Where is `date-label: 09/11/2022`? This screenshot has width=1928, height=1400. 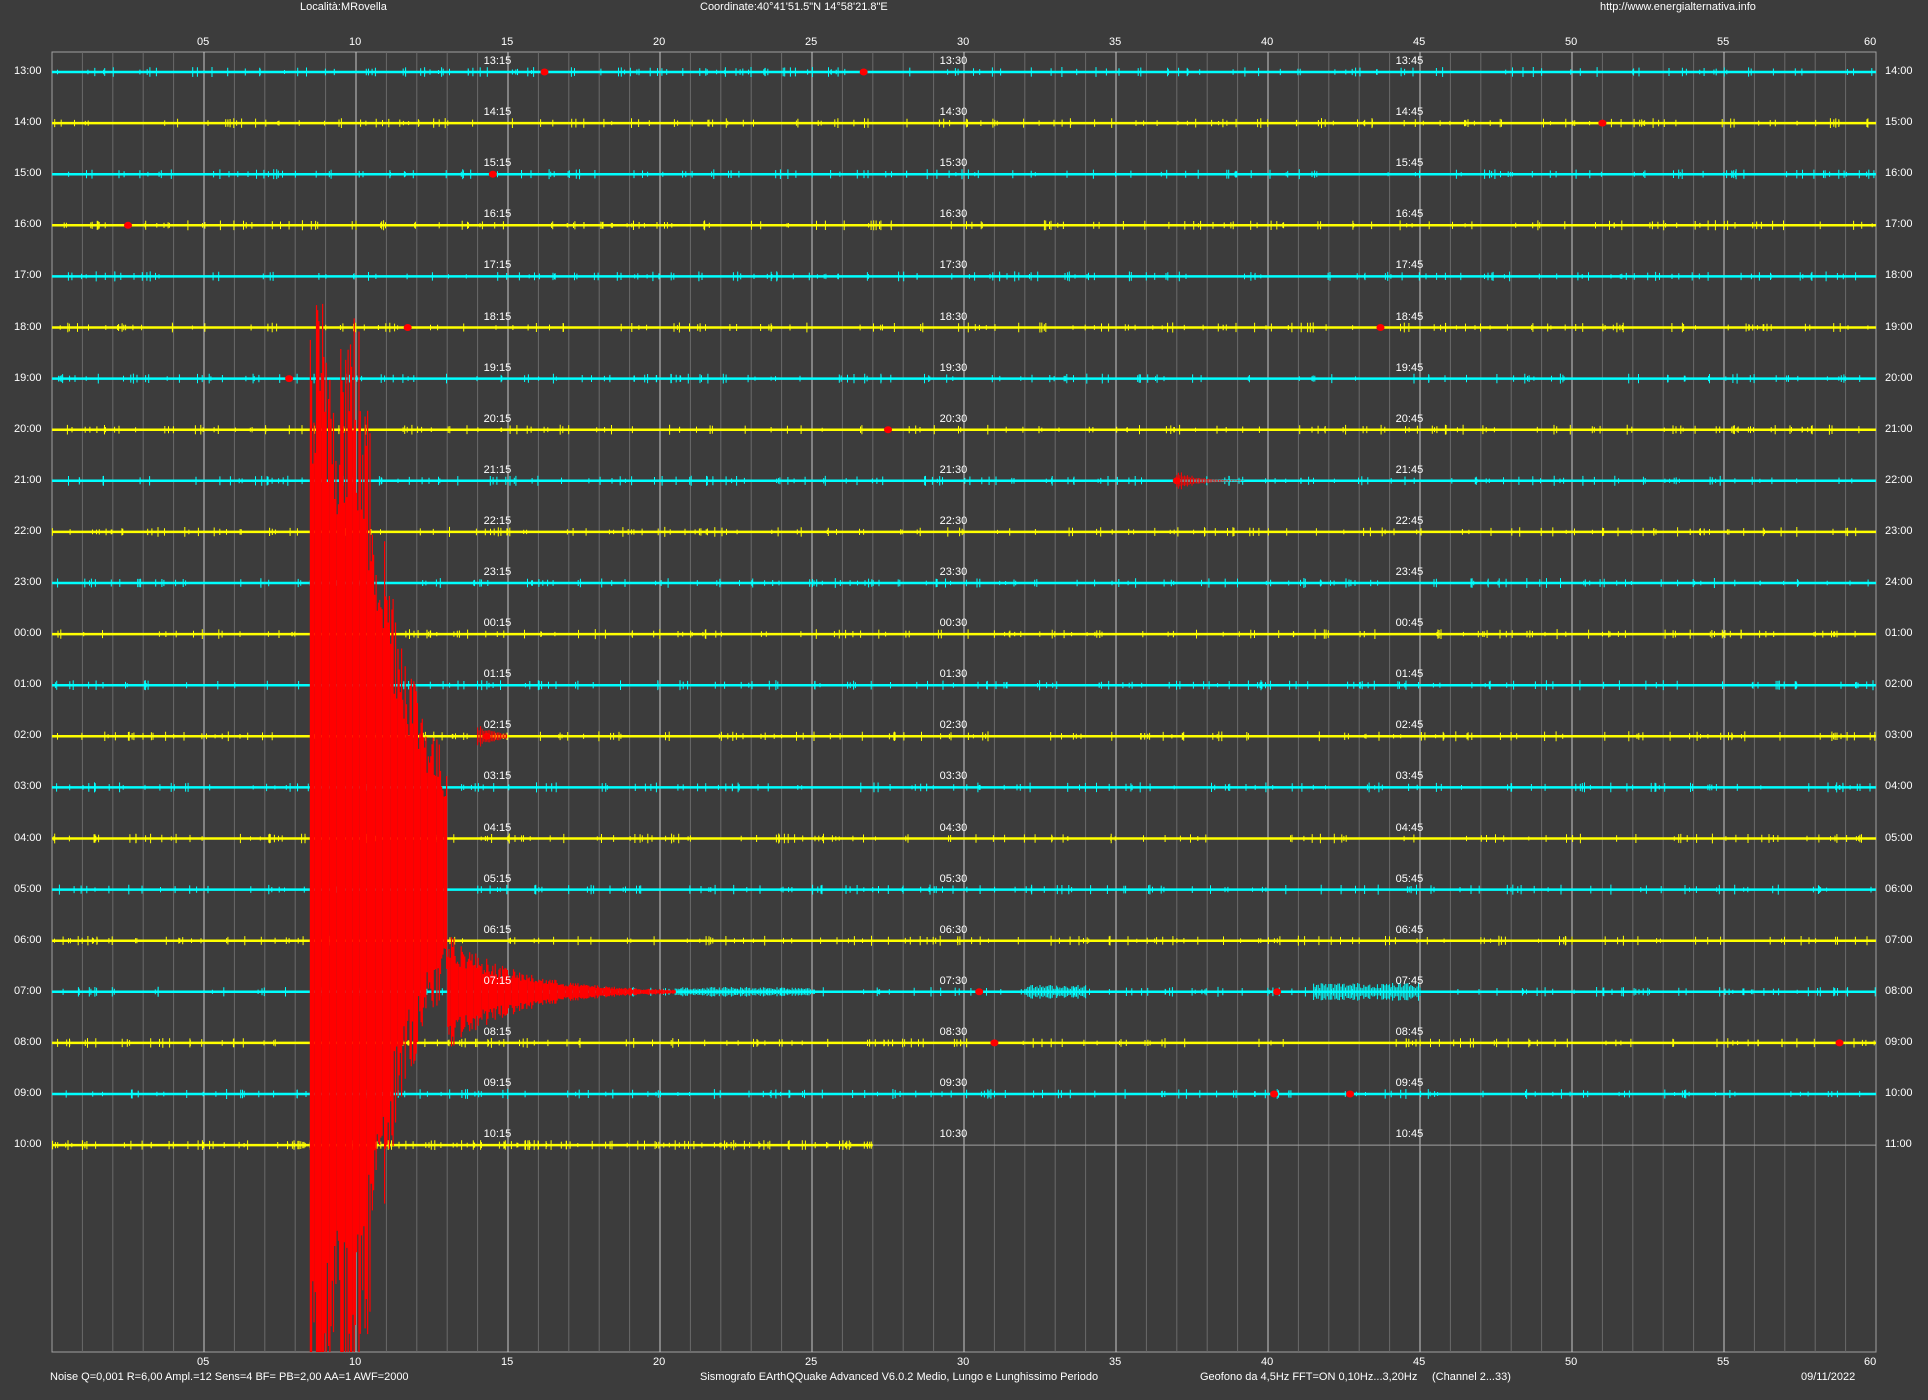 date-label: 09/11/2022 is located at coordinates (1828, 1377).